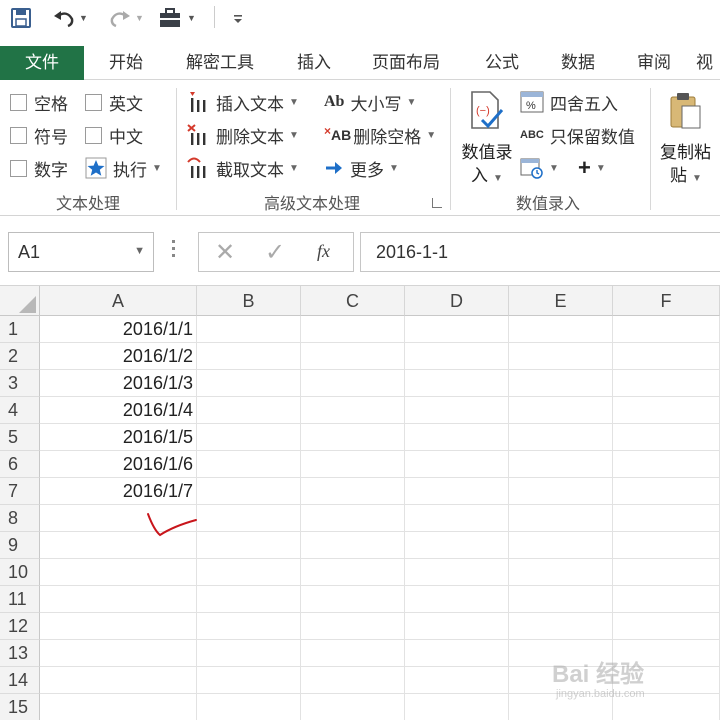  I want to click on cell-f6, so click(666, 464).